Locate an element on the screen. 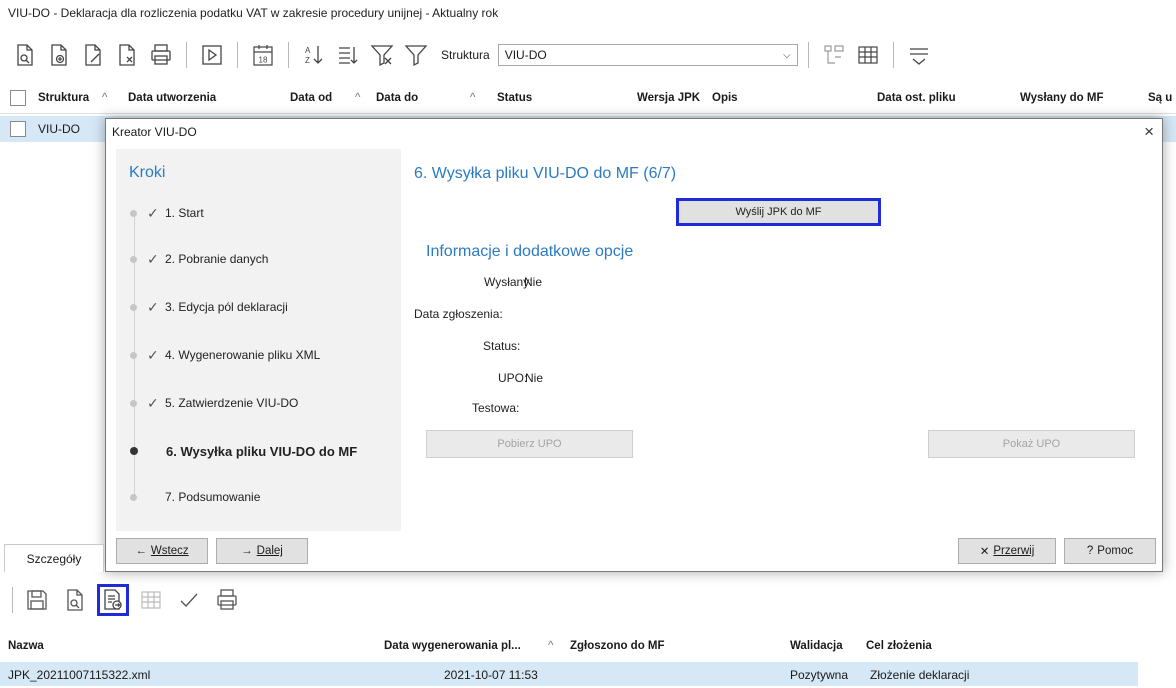 Image resolution: width=1176 pixels, height=688 pixels. run-icon is located at coordinates (212, 55).